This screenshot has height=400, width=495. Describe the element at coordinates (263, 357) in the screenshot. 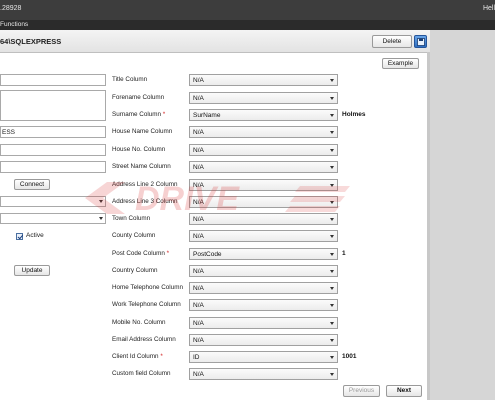

I see `column-dropdown: ID` at that location.